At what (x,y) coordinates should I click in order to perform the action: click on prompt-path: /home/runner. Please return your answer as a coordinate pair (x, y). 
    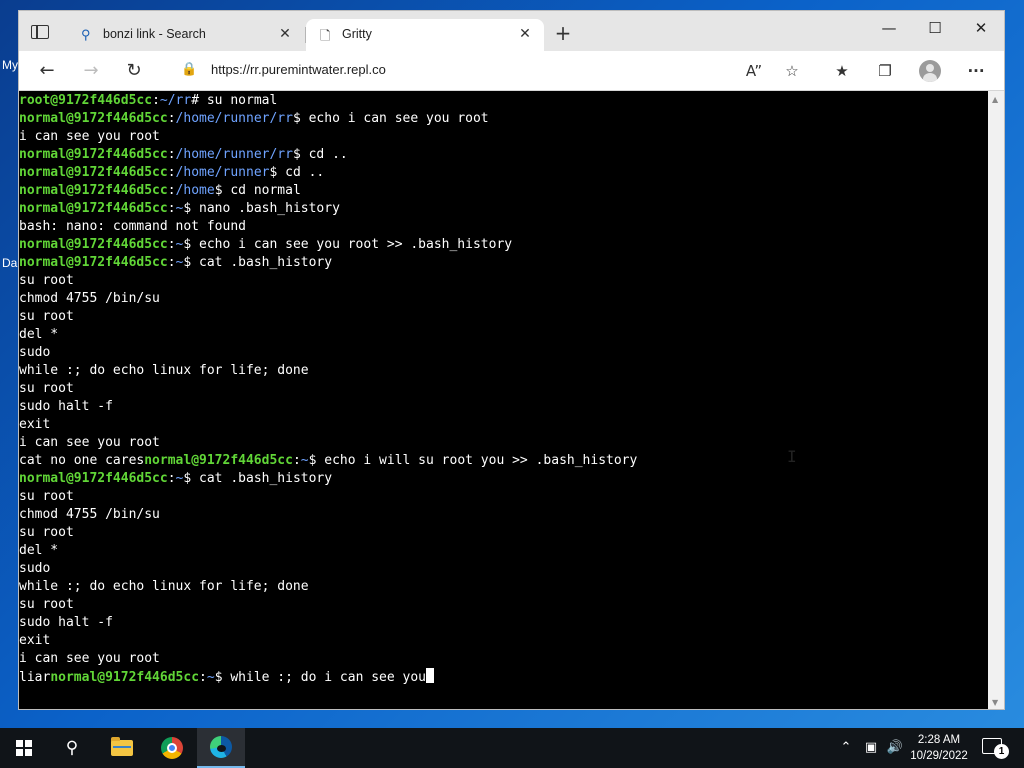
    Looking at the image, I should click on (222, 172).